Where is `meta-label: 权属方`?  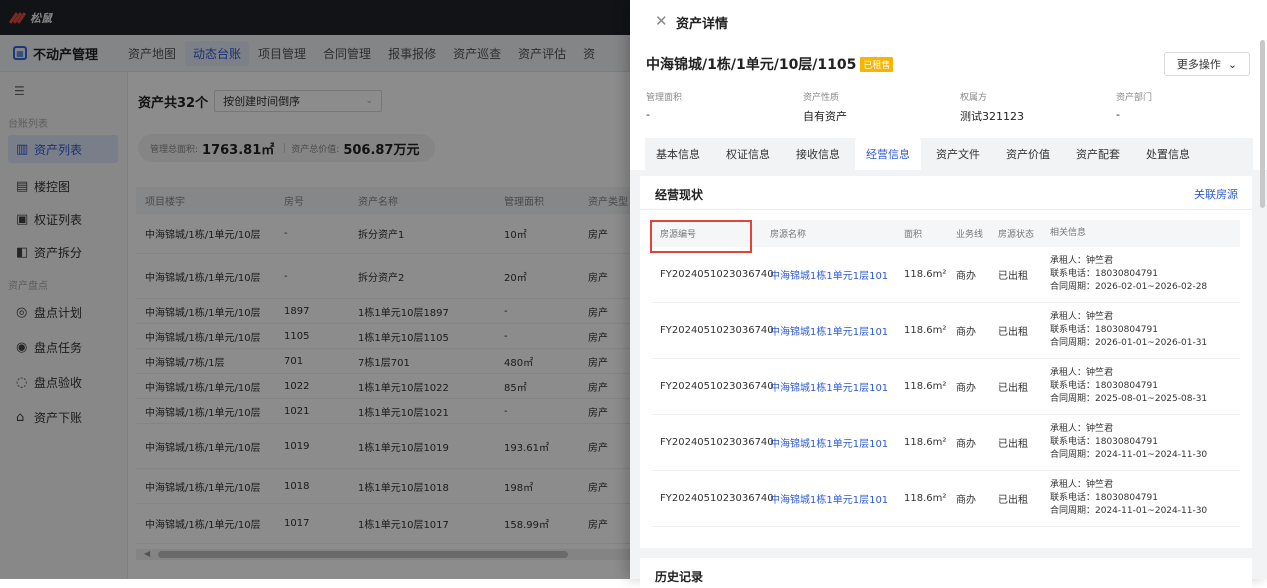 meta-label: 权属方 is located at coordinates (974, 98).